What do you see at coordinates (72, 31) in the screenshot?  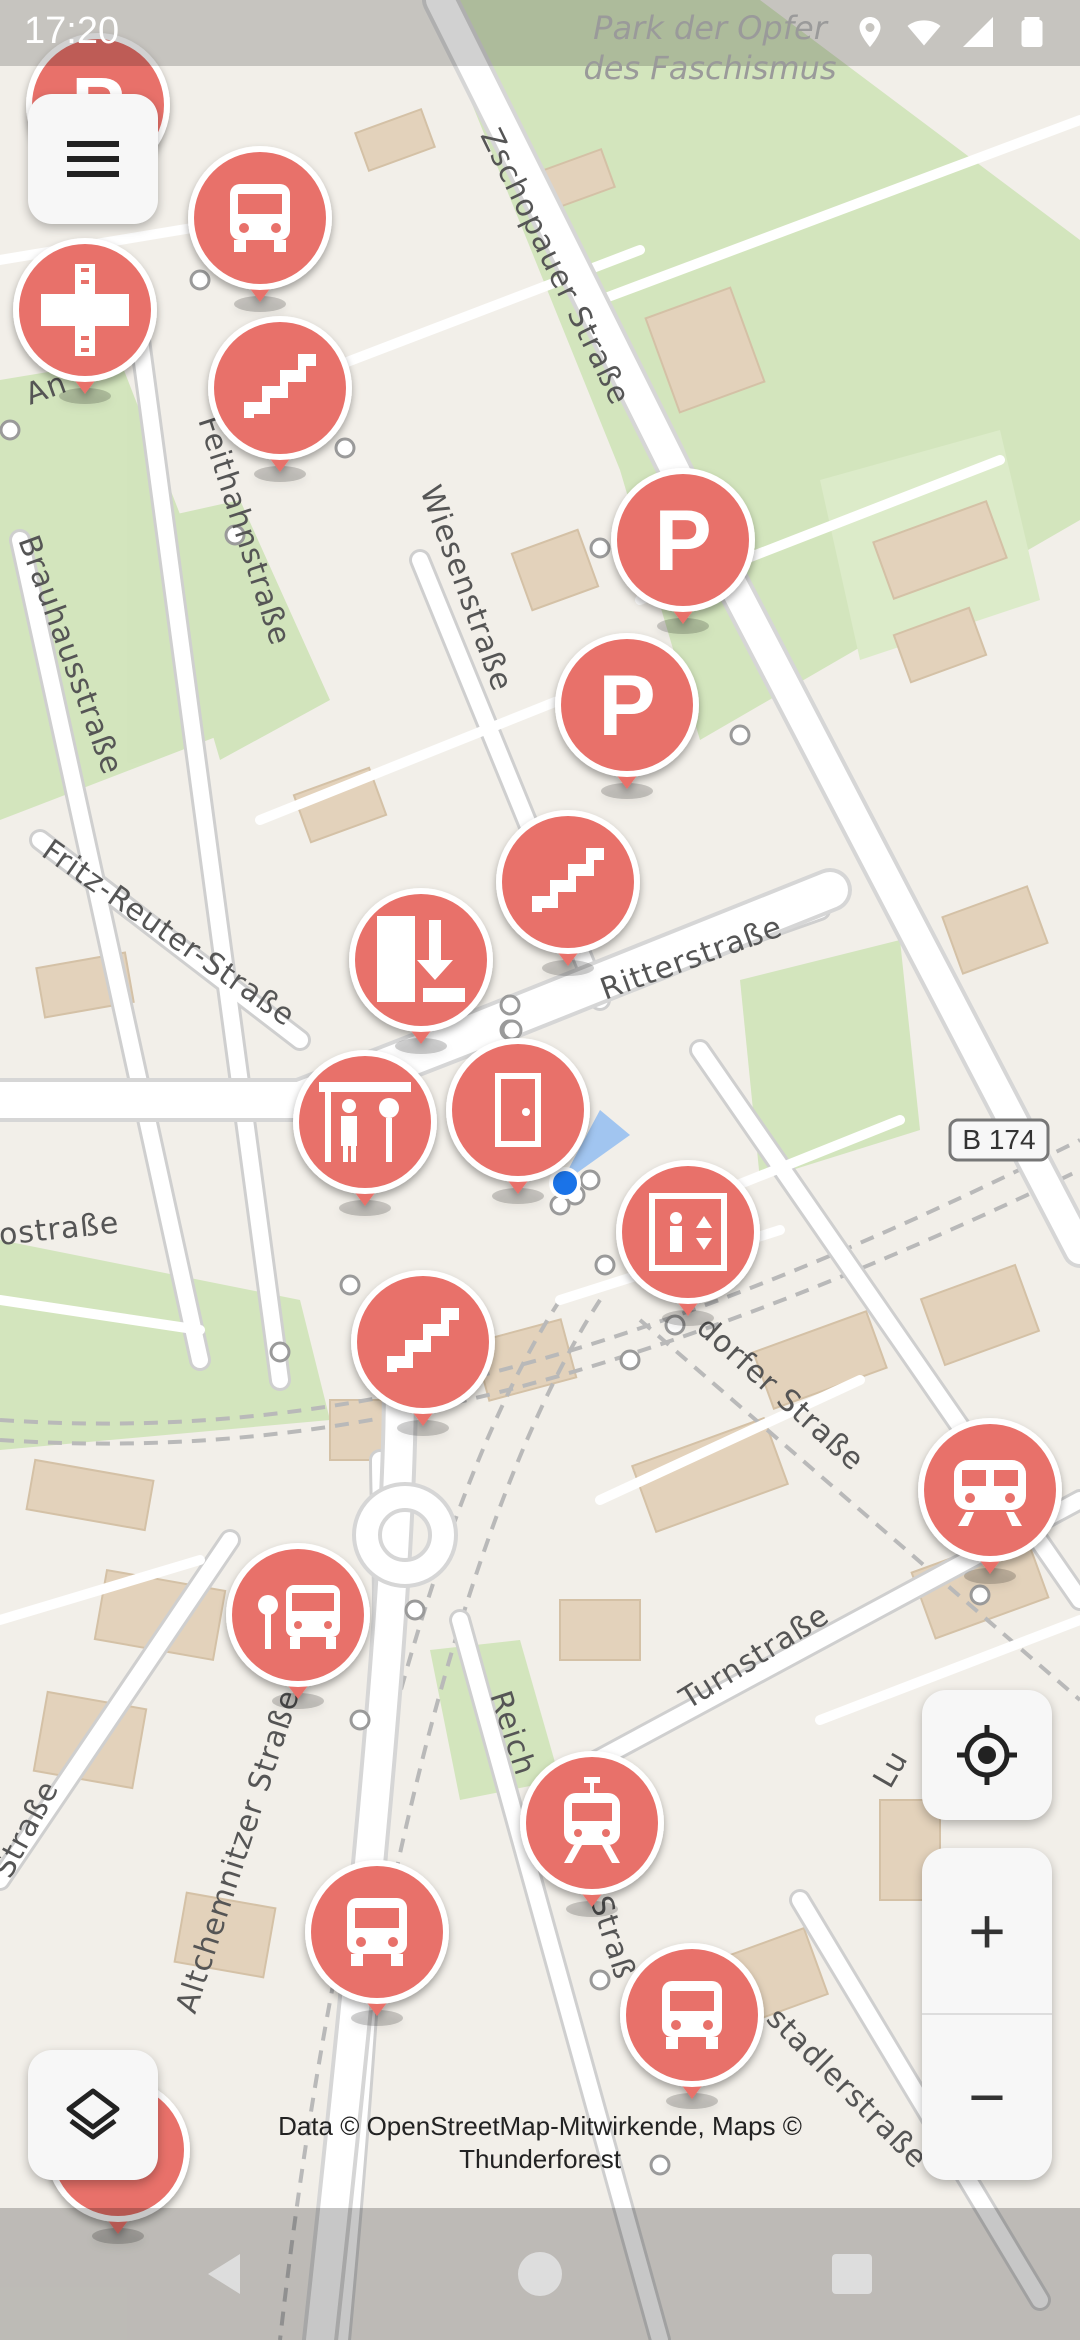 I see `status-time: 17:20` at bounding box center [72, 31].